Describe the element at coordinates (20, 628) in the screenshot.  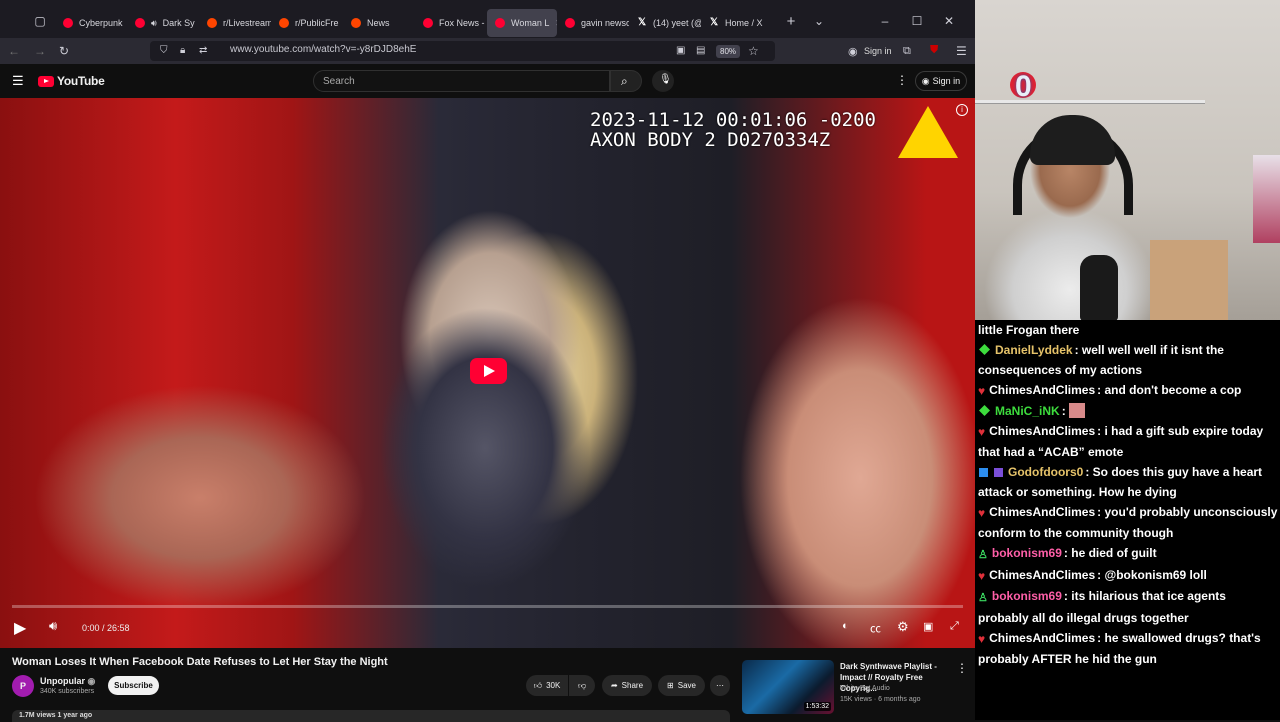
I see `play-icon: ▶` at that location.